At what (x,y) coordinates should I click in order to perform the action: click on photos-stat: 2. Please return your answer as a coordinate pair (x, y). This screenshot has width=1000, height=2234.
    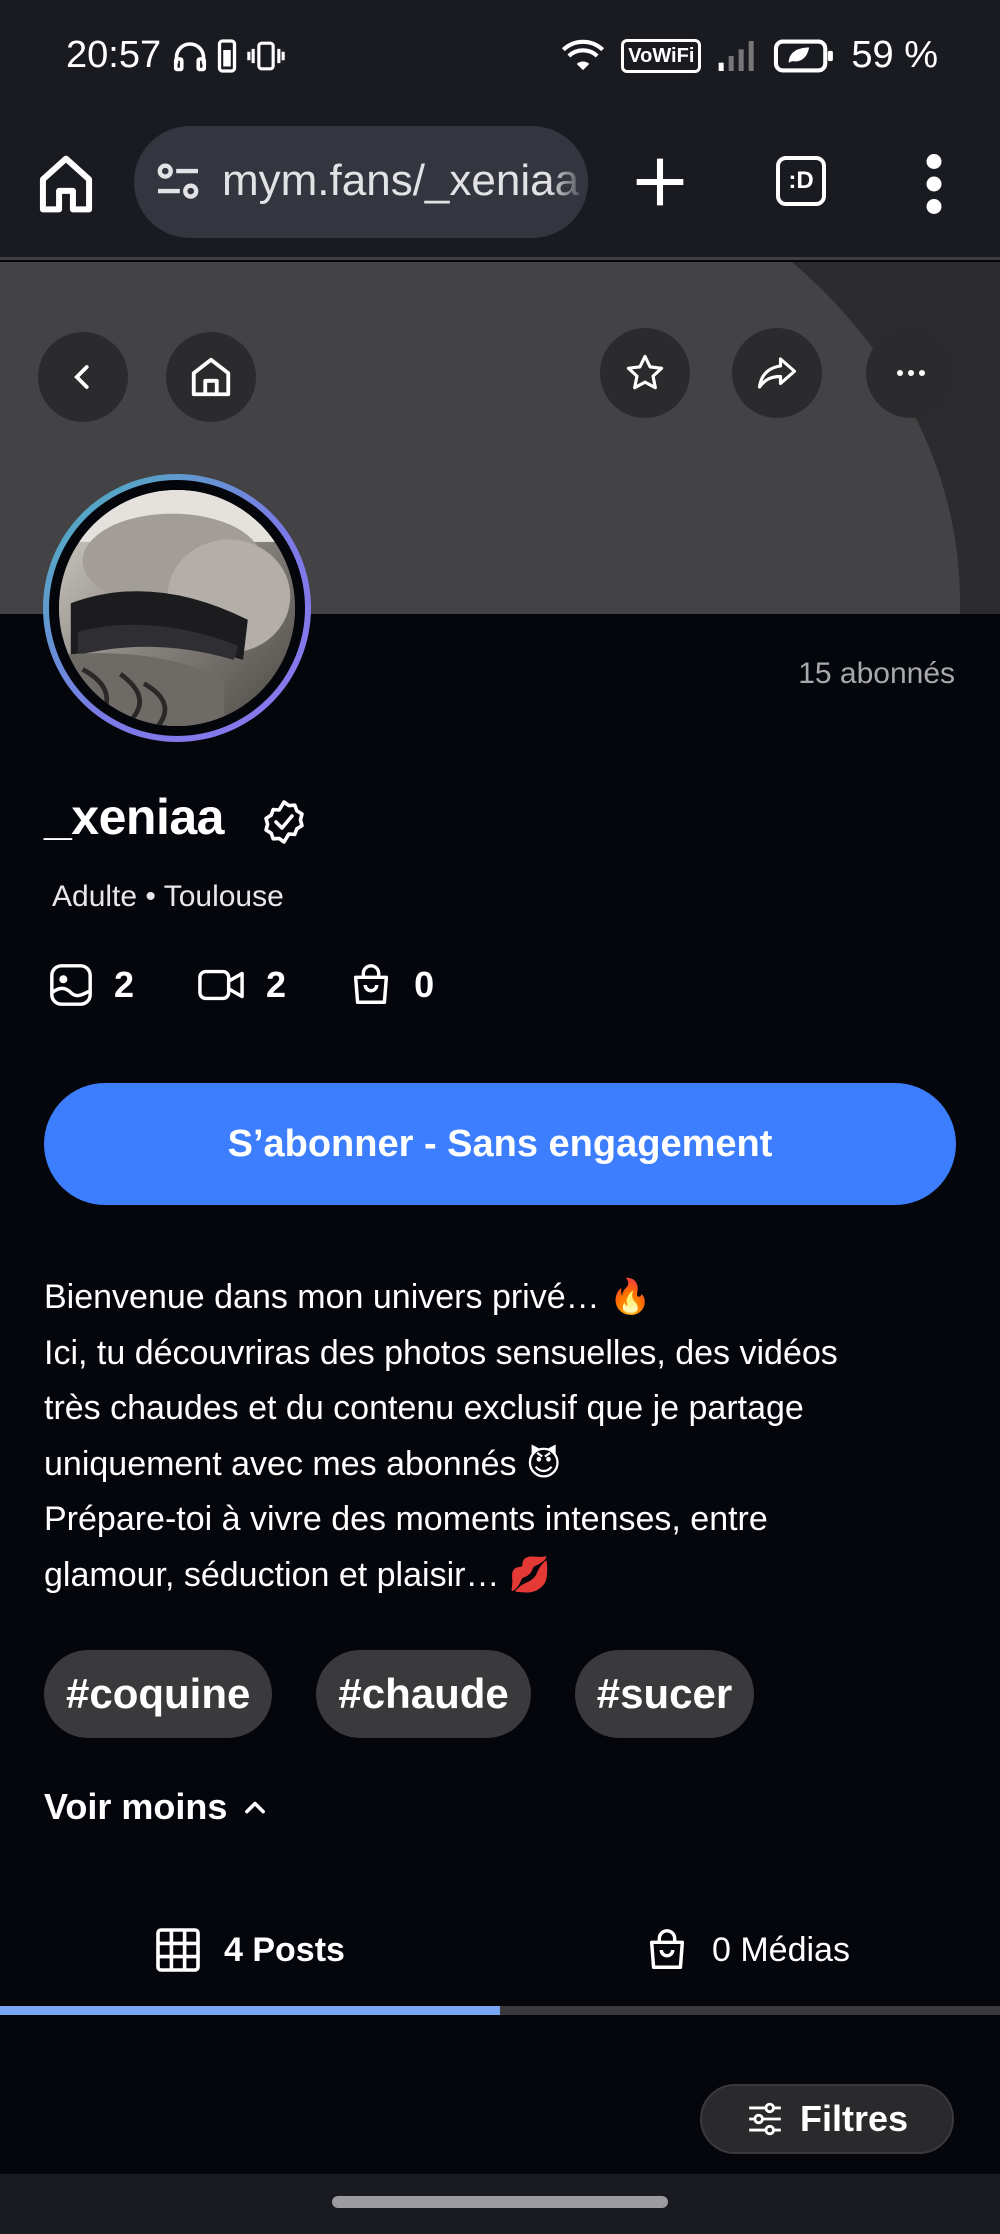
    Looking at the image, I should click on (91, 985).